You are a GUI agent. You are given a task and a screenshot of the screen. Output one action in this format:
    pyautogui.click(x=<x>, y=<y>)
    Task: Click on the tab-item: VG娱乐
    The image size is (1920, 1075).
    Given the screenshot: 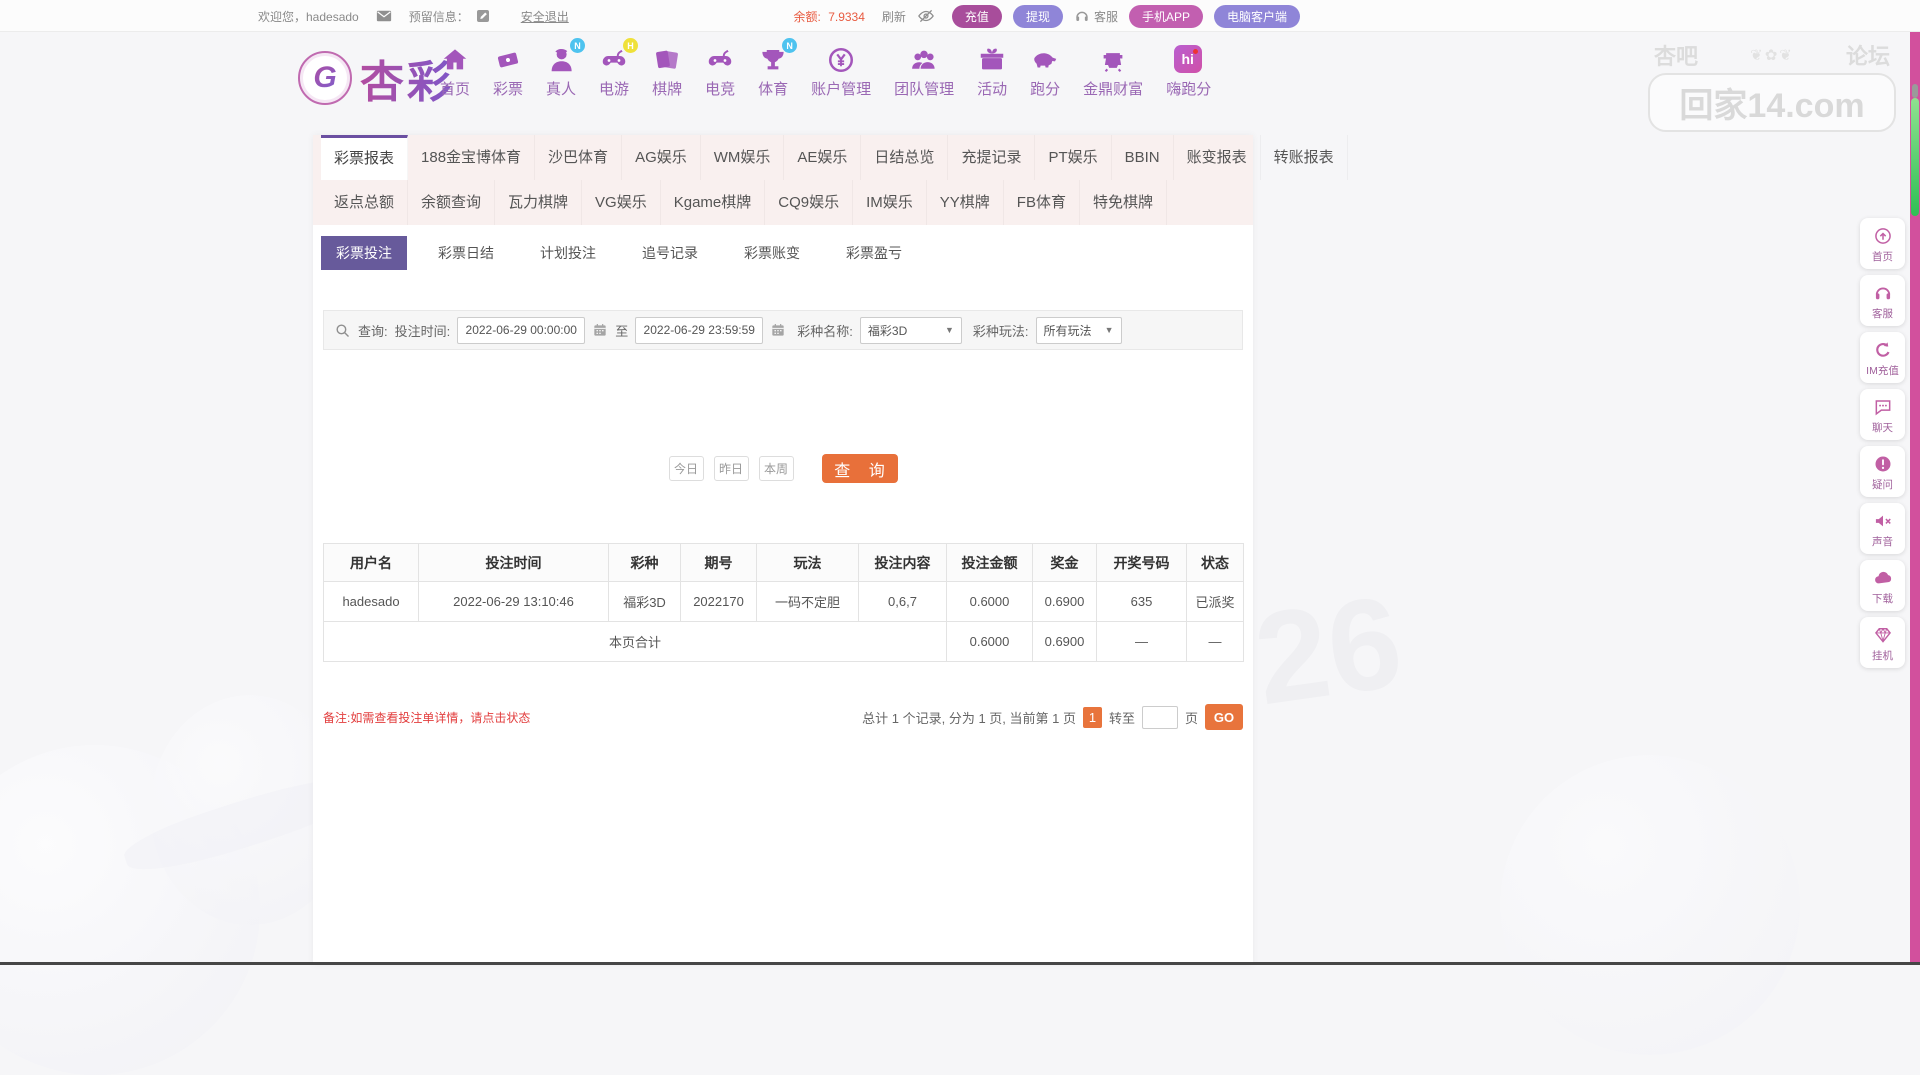 What is the action you would take?
    pyautogui.click(x=621, y=202)
    